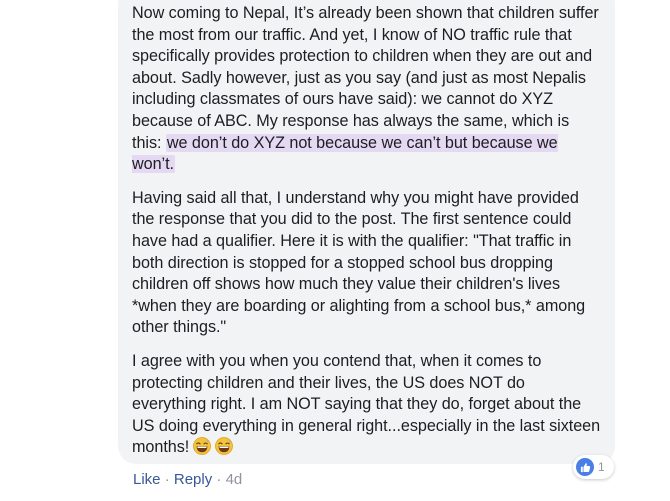 The image size is (670, 501). Describe the element at coordinates (147, 479) in the screenshot. I see `like-link: Like` at that location.